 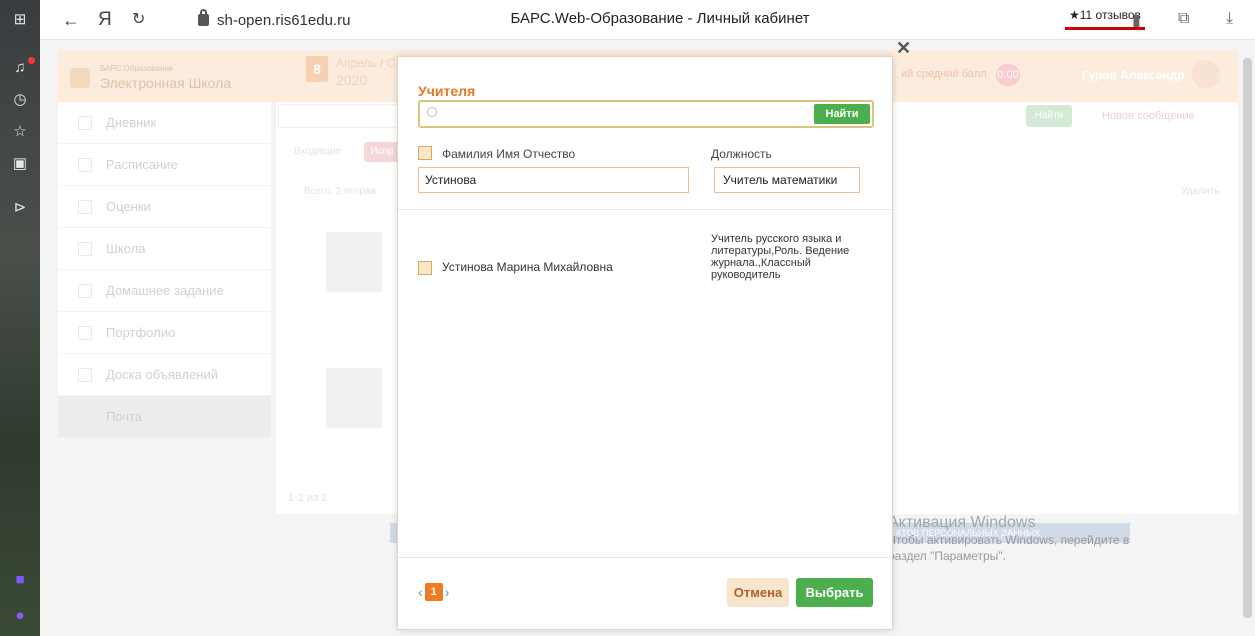 I want to click on teacher-search-input: Найти, so click(x=646, y=114).